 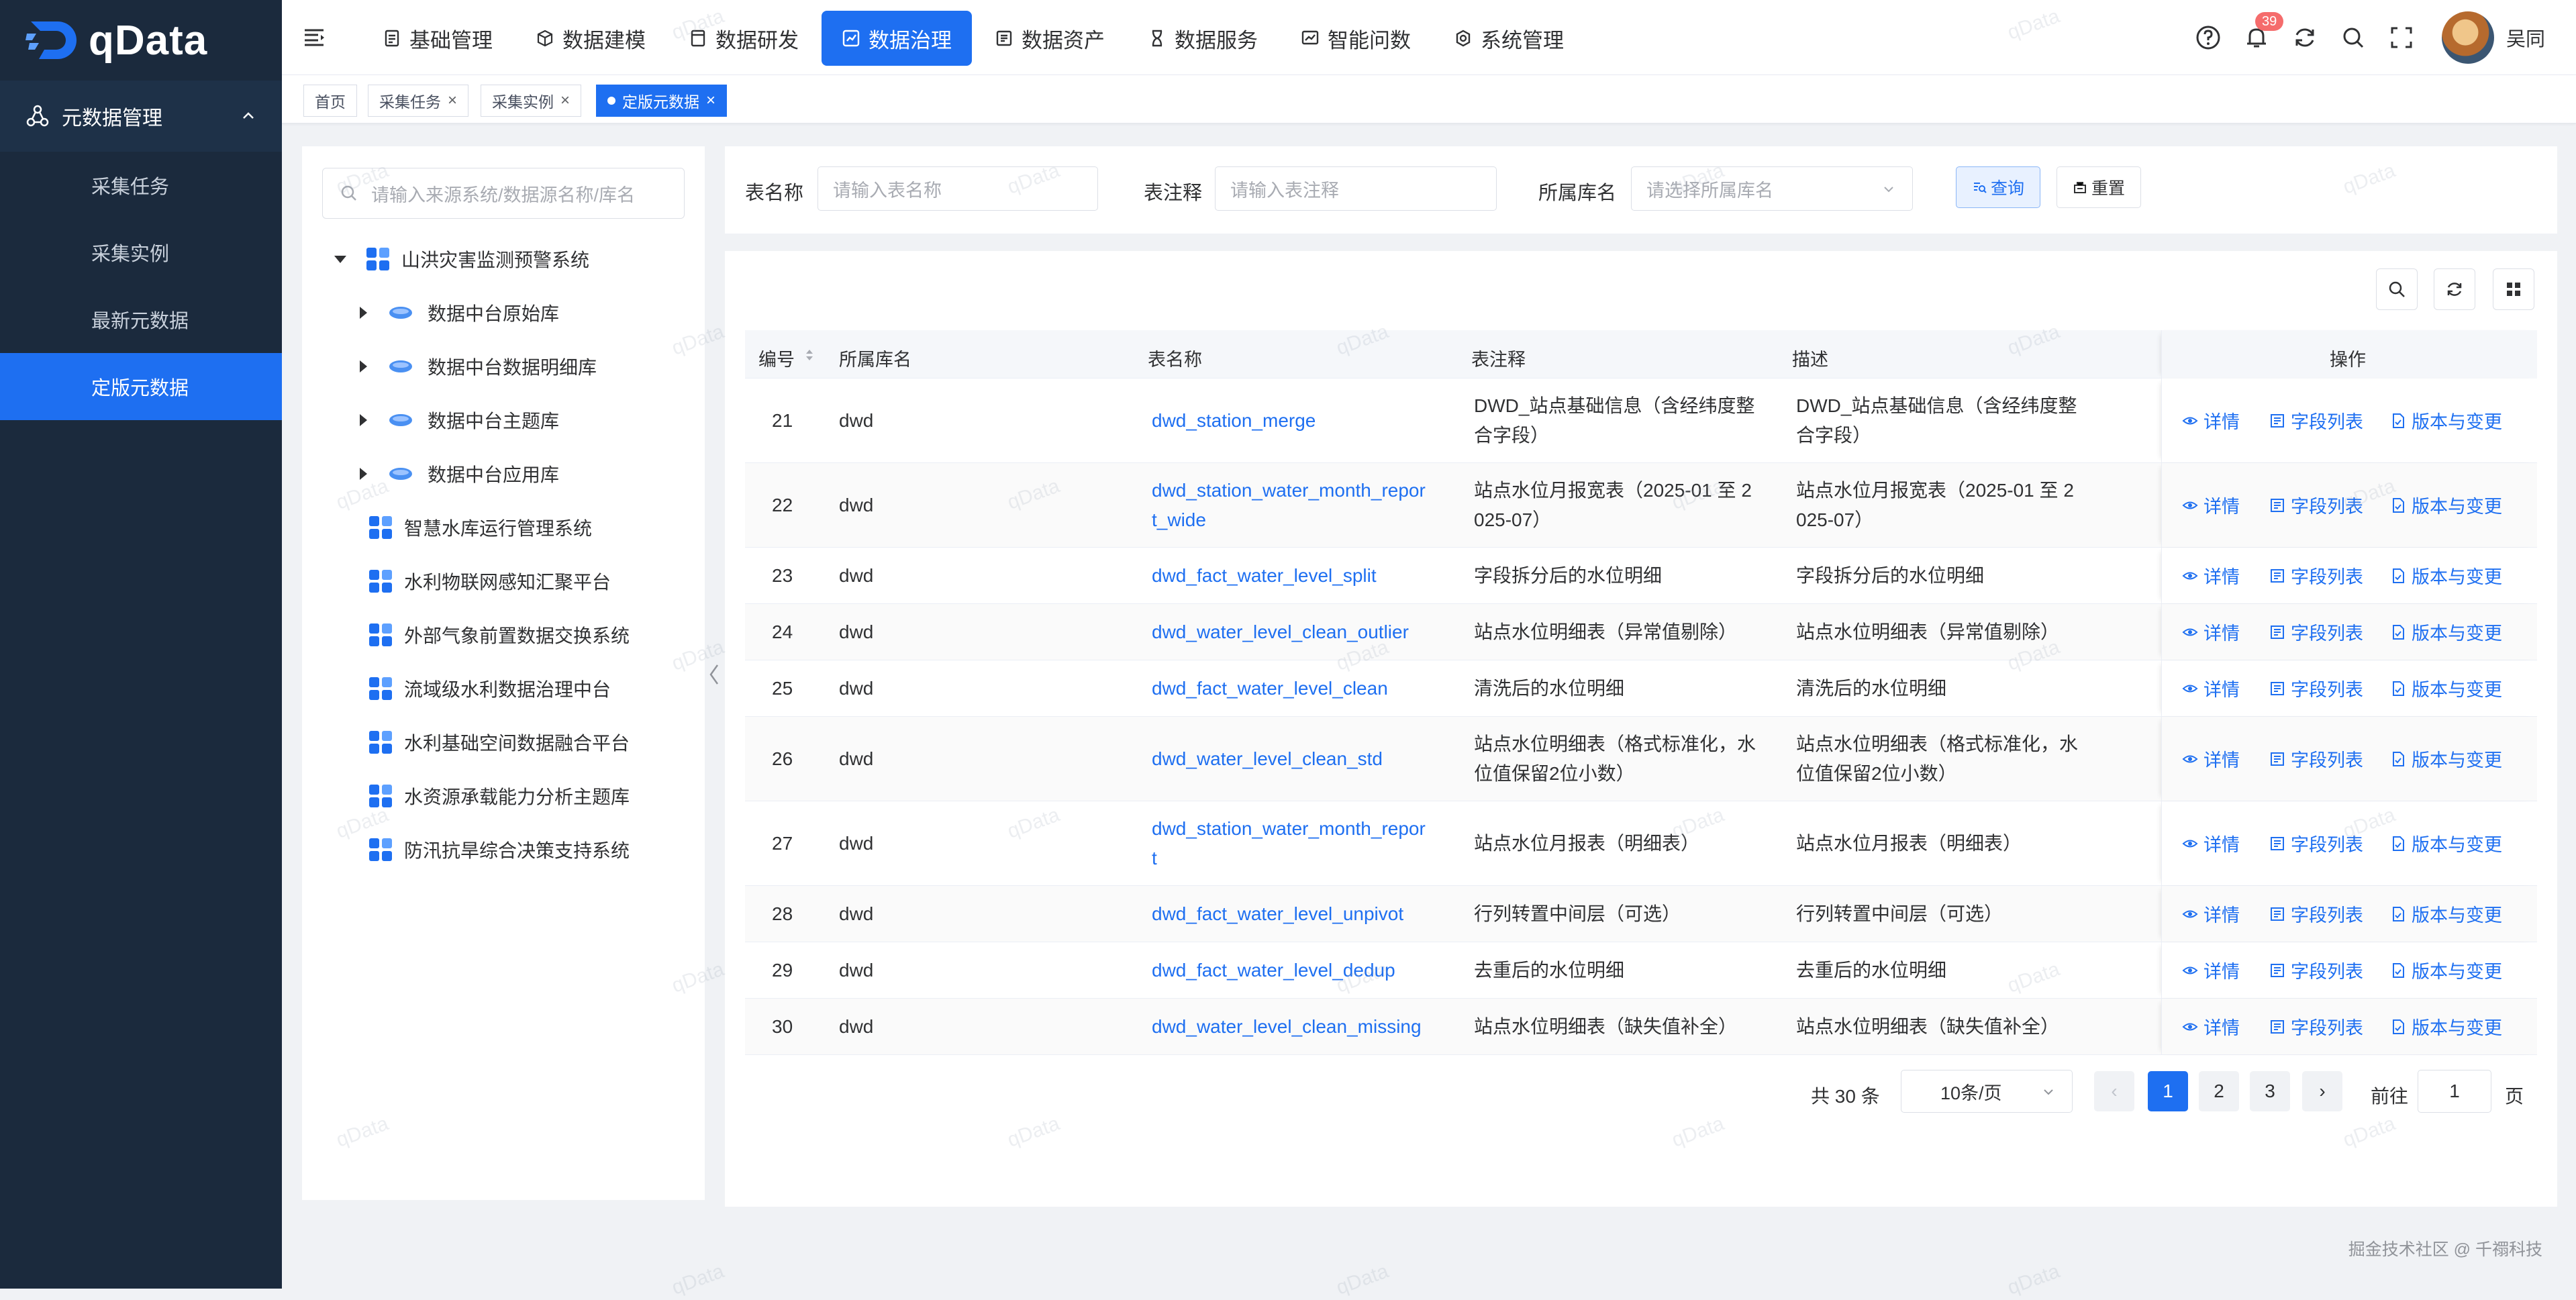 I want to click on column-settings-button, so click(x=2513, y=289).